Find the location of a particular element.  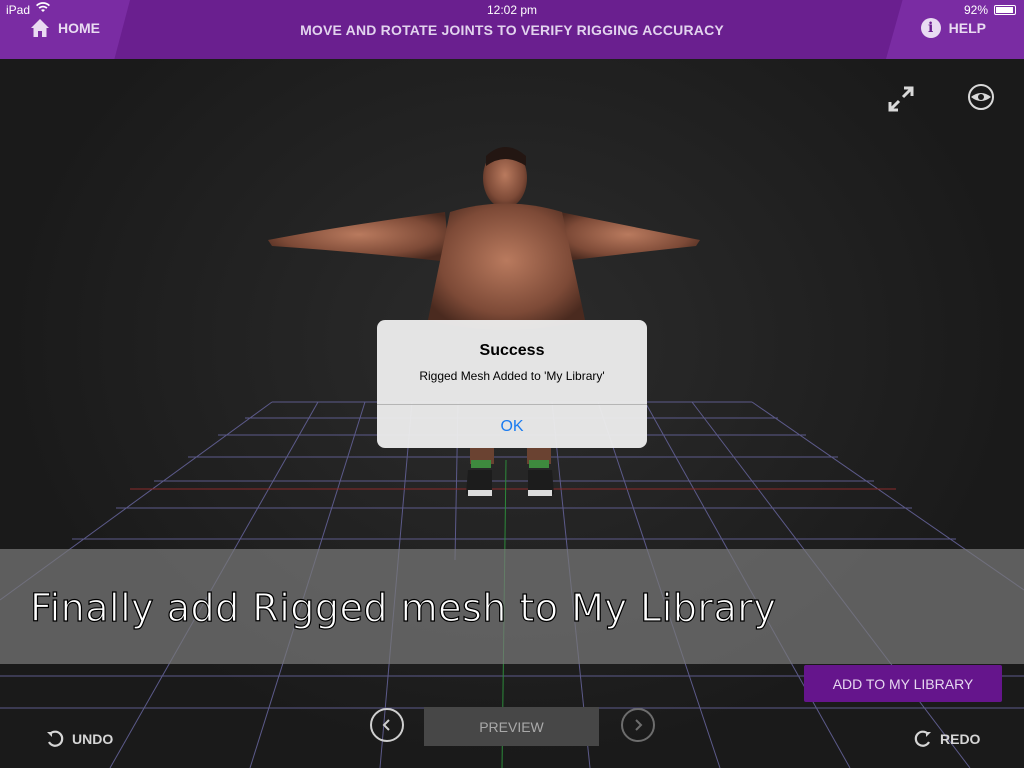

dialog-title: Success is located at coordinates (512, 350).